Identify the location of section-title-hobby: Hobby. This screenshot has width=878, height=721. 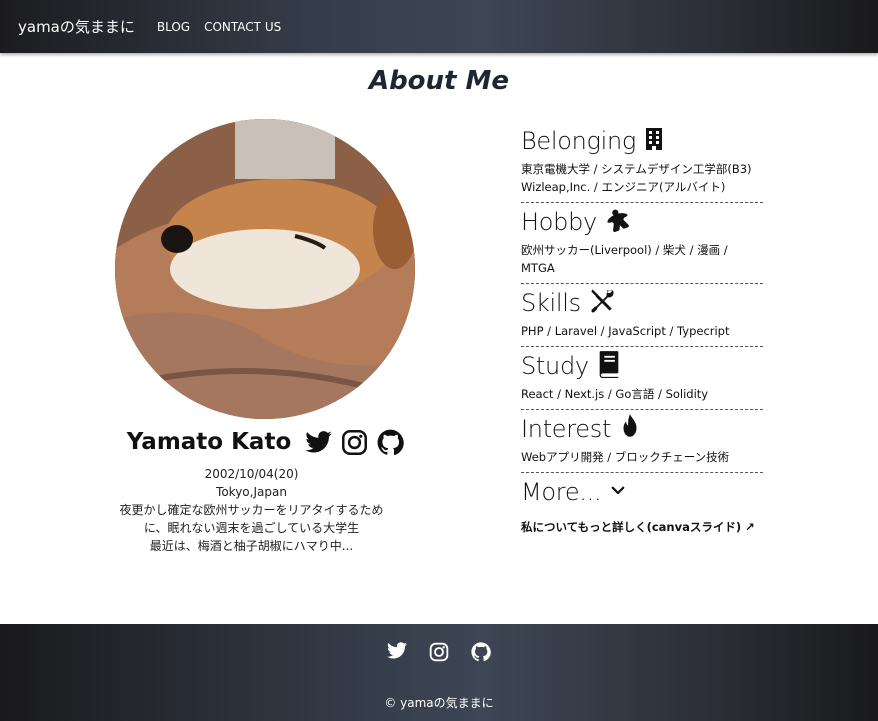
(559, 222).